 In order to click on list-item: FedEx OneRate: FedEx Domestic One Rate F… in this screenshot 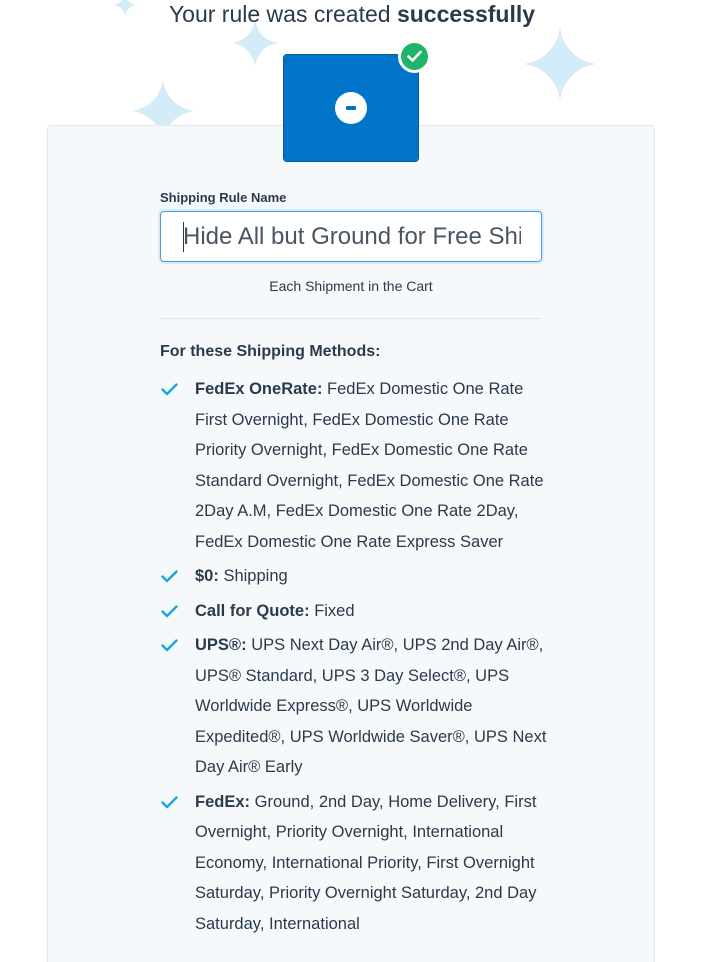, I will do `click(355, 465)`.